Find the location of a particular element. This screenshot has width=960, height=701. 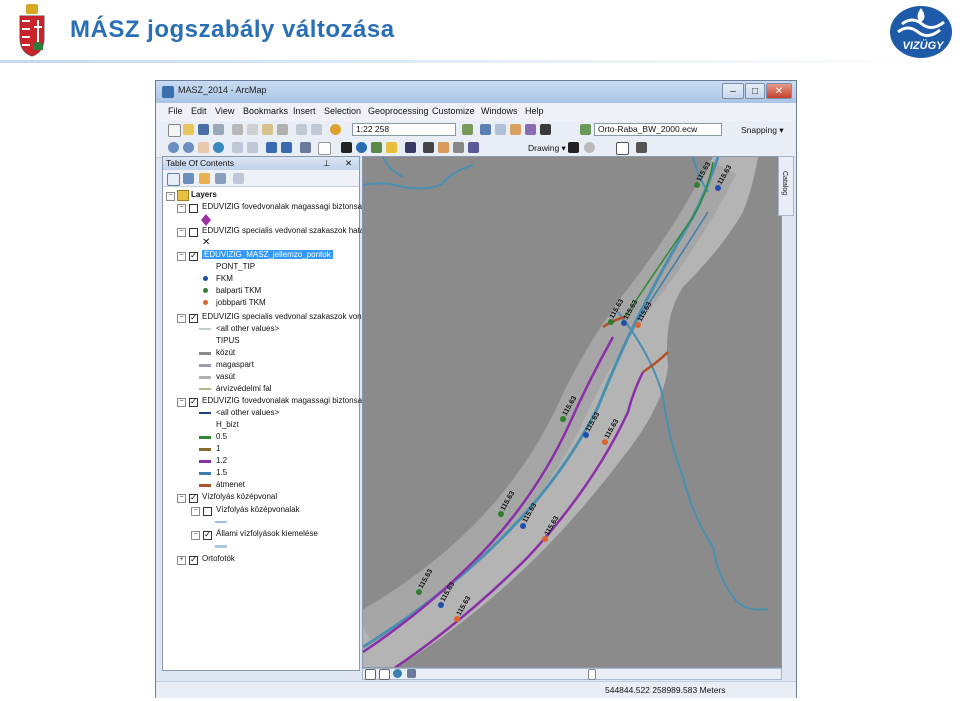

editor-toolbar-icon is located at coordinates (467, 129).